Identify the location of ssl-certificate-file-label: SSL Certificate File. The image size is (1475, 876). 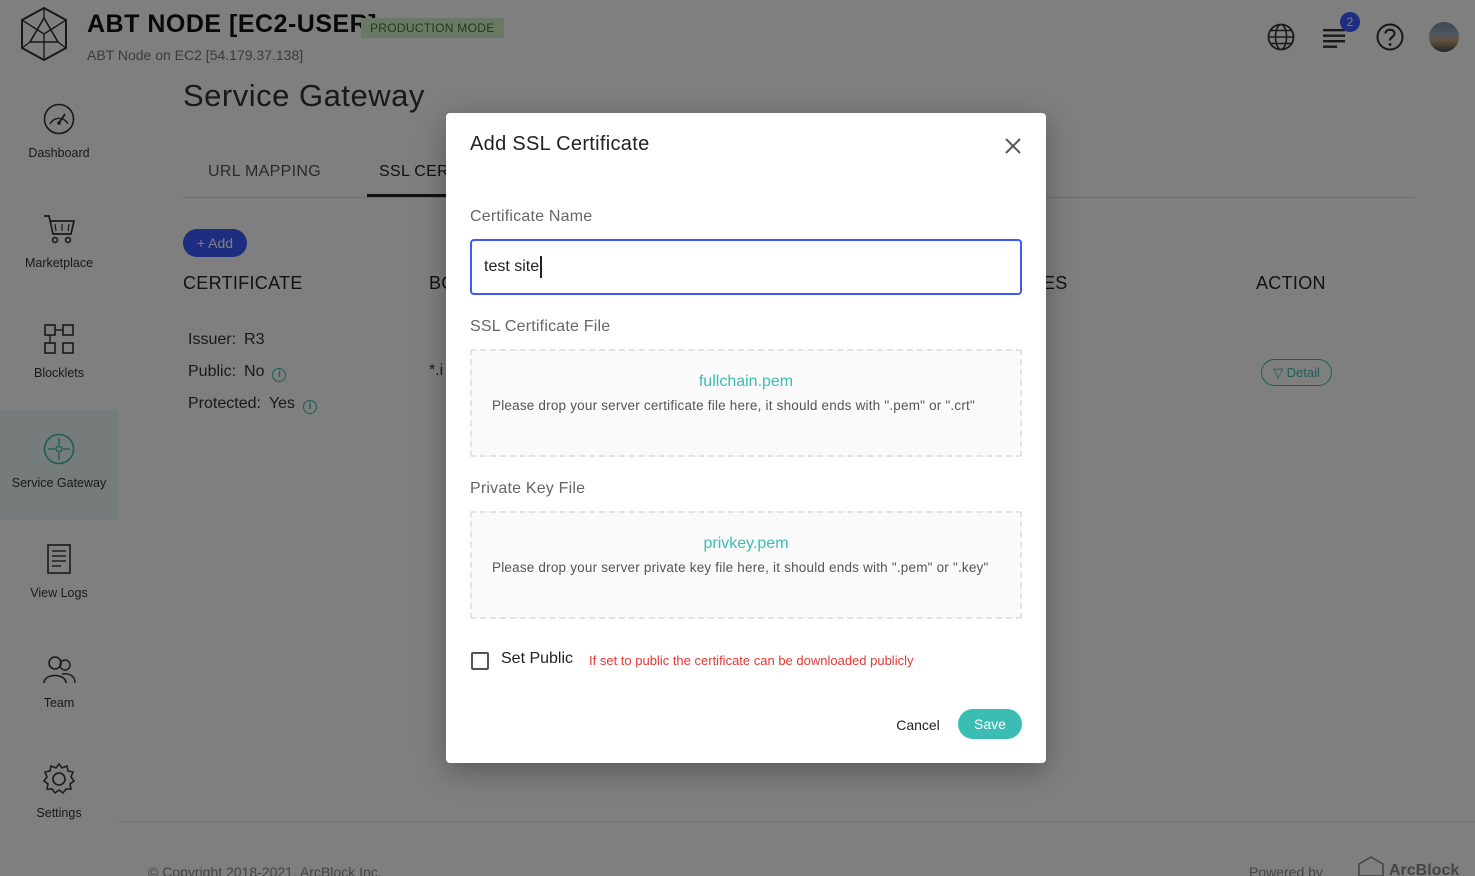
(540, 326).